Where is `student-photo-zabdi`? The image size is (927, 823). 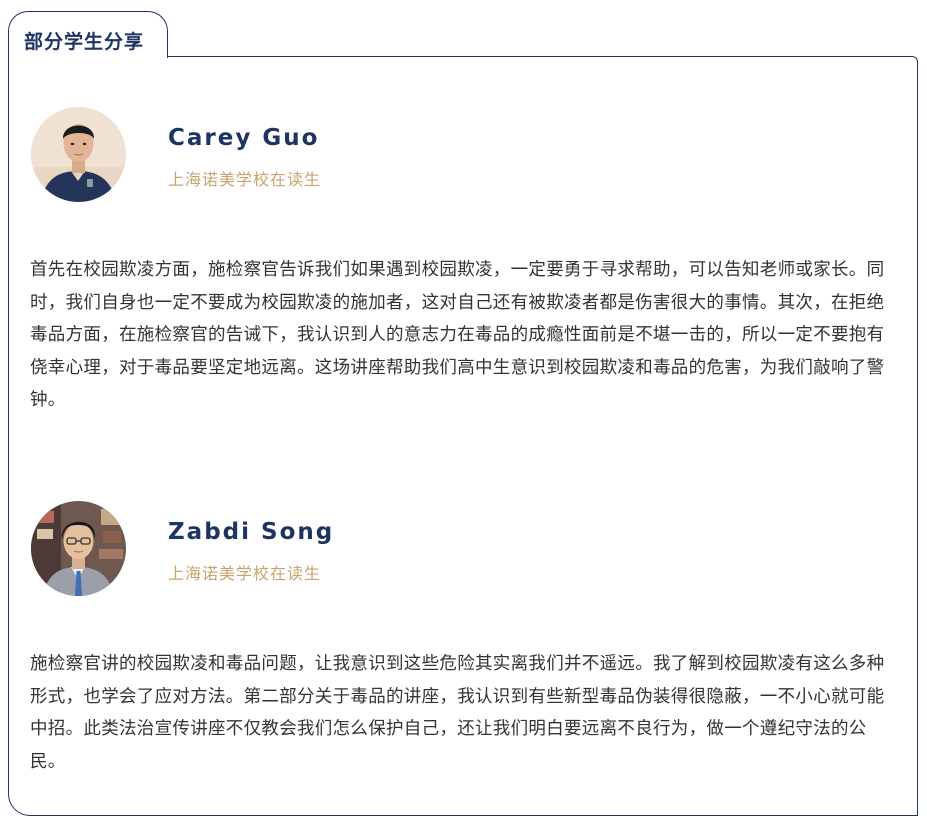 student-photo-zabdi is located at coordinates (78, 548).